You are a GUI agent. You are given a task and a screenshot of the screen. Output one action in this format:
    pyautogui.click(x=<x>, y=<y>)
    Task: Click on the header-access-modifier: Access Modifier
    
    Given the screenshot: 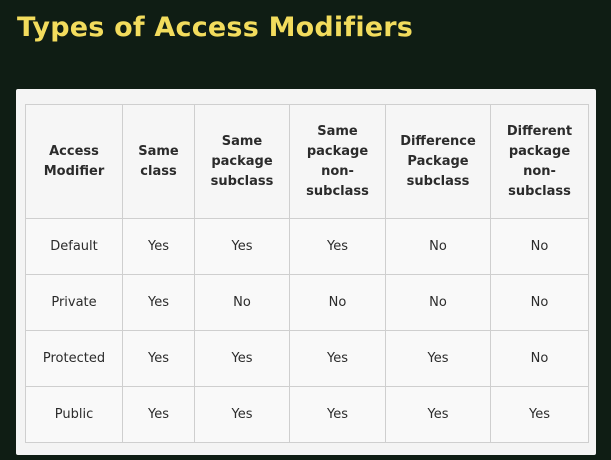 What is the action you would take?
    pyautogui.click(x=74, y=161)
    